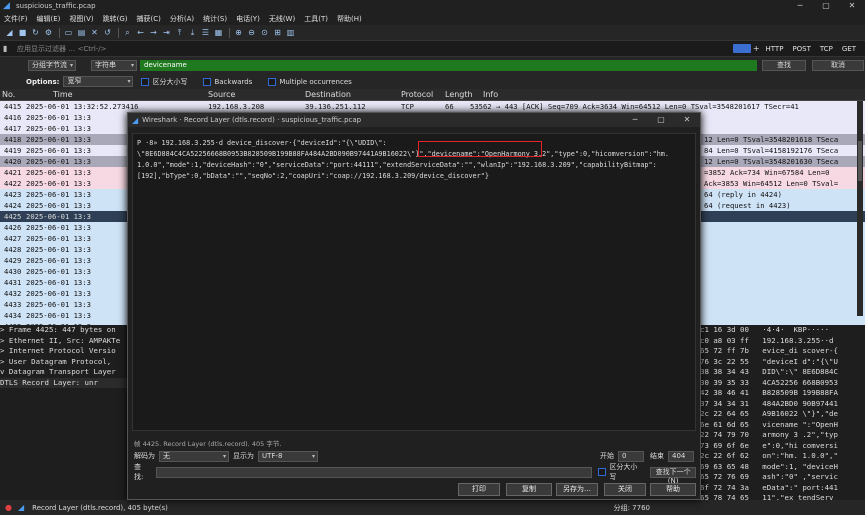  What do you see at coordinates (602, 472) in the screenshot?
I see `dialog-case-checkbox` at bounding box center [602, 472].